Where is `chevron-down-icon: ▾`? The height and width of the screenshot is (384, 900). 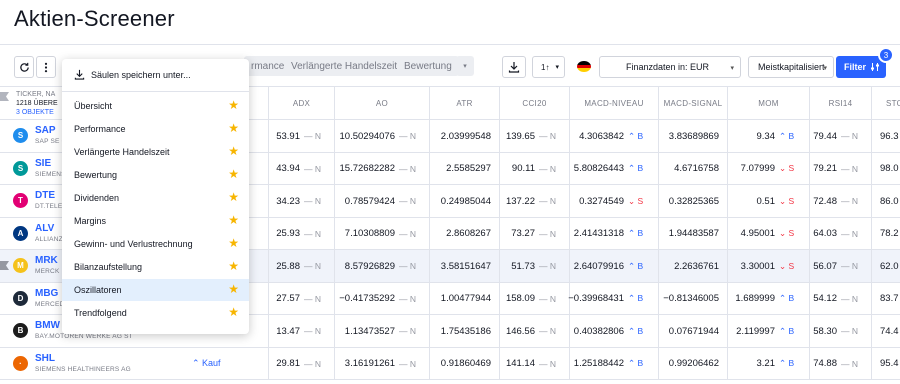 chevron-down-icon: ▾ is located at coordinates (732, 68).